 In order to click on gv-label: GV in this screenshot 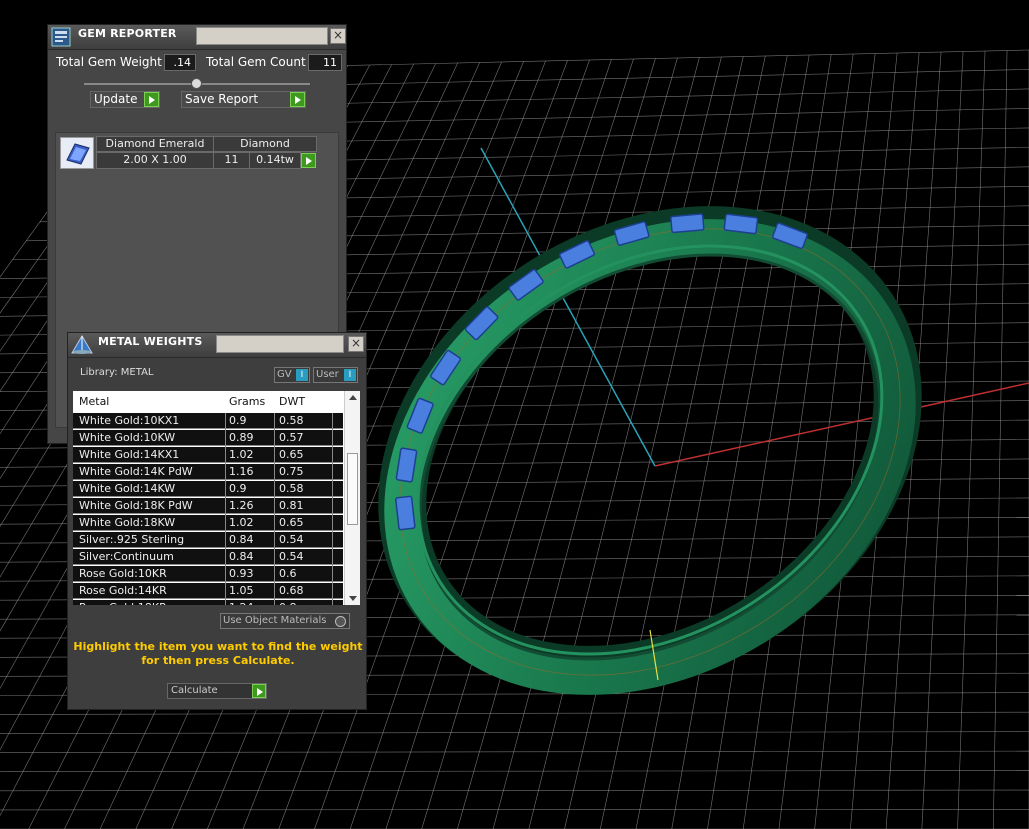, I will do `click(284, 374)`.